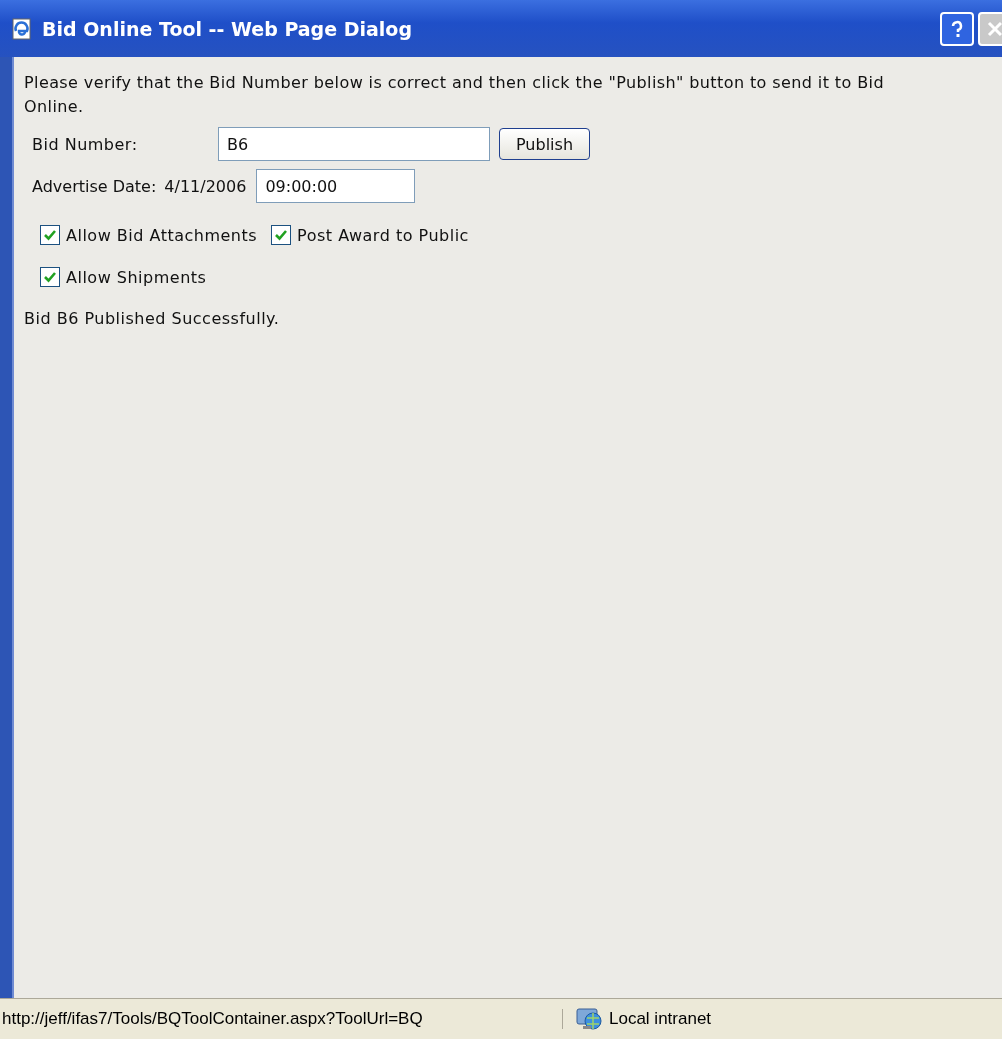 The width and height of the screenshot is (1002, 1039). I want to click on instructions-text: Please verify that the Bid Number below is correct and then click the "Publish" button to send it to Bid Online., so click(454, 95).